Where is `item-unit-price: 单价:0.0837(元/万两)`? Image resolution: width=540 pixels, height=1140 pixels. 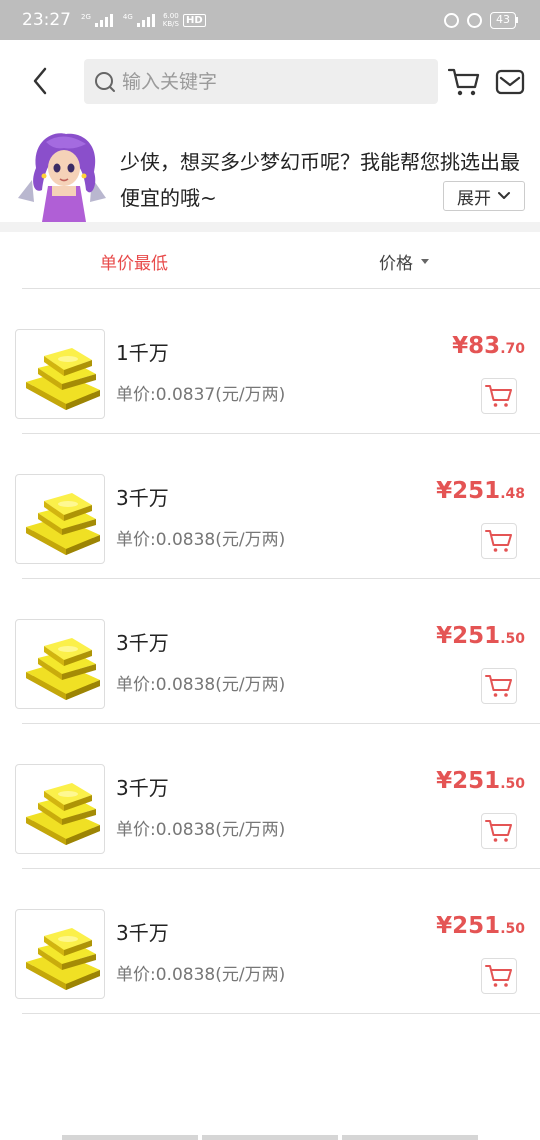
item-unit-price: 单价:0.0837(元/万两) is located at coordinates (201, 395).